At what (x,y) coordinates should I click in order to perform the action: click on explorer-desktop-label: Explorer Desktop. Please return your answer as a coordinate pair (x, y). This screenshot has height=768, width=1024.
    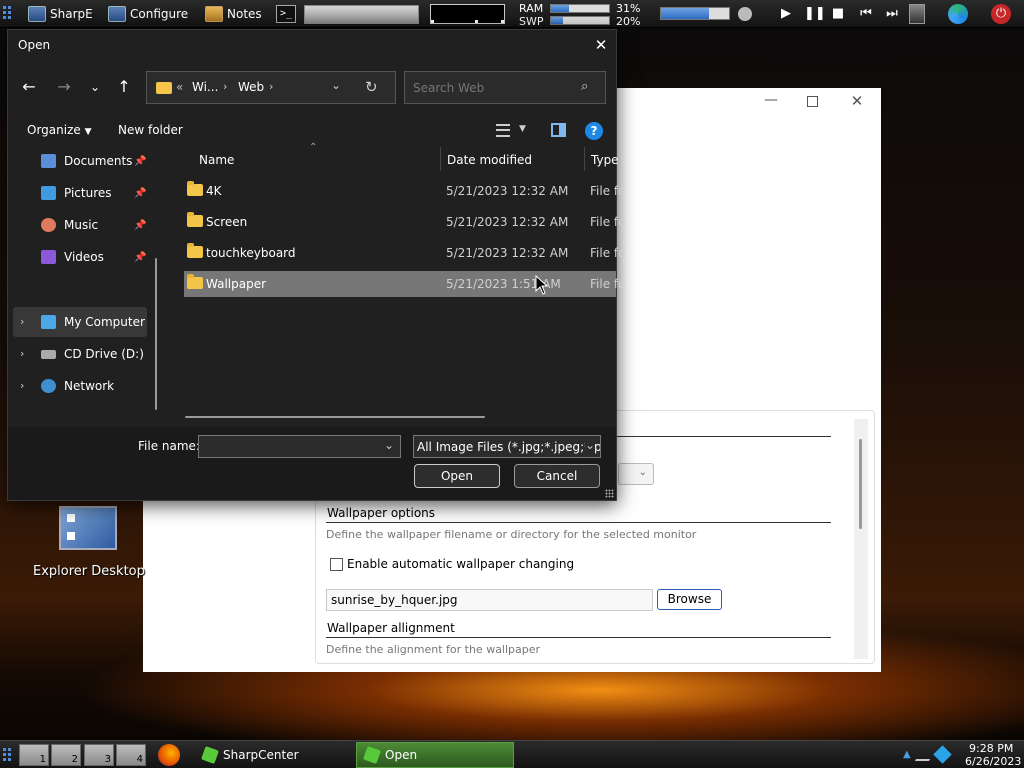
    Looking at the image, I should click on (89, 571).